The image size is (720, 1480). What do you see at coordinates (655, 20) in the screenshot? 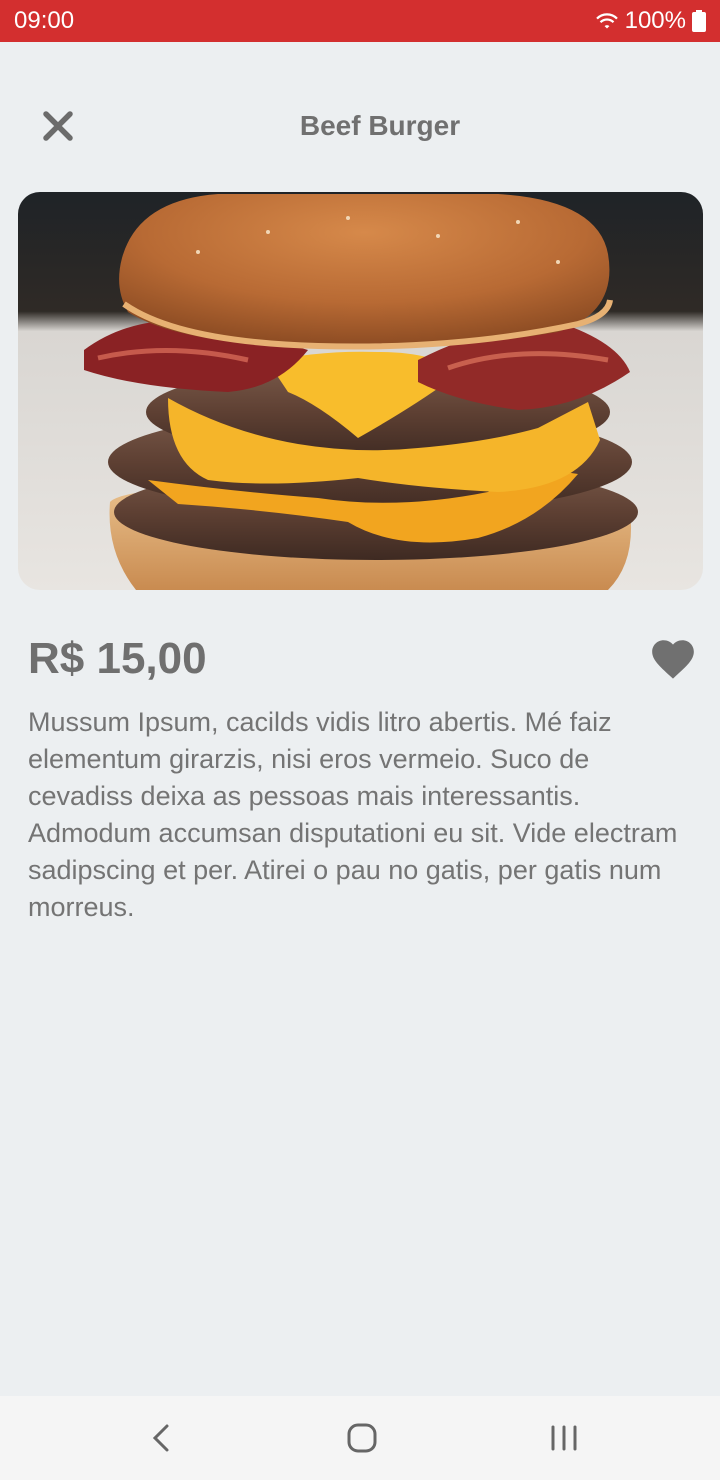
I see `battery-percent: 100%` at bounding box center [655, 20].